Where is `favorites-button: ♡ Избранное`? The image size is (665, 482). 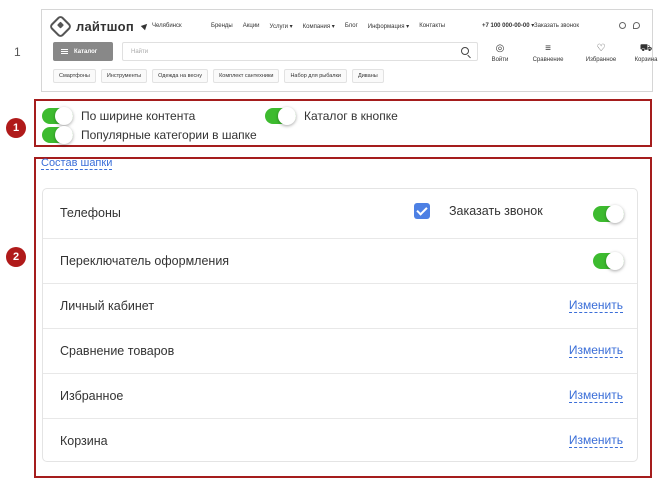
favorites-button: ♡ Избранное is located at coordinates (601, 53).